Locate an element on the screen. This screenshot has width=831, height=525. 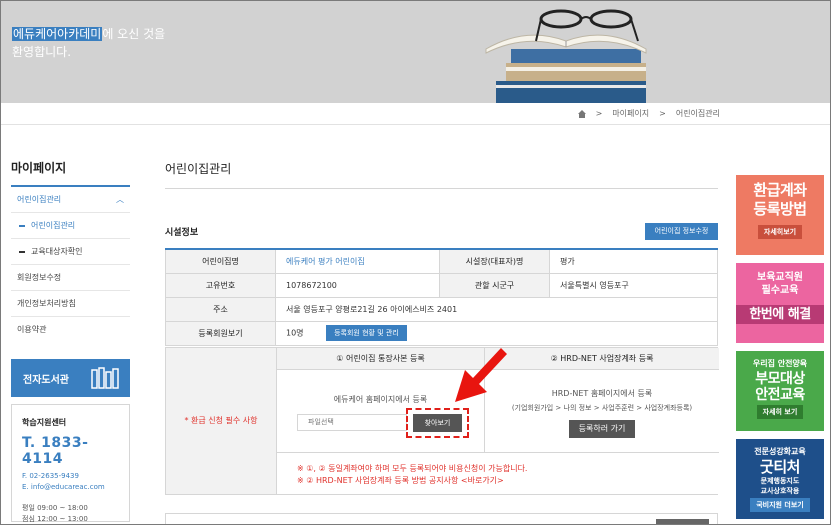
members-label: 등록회원보기 is located at coordinates (220, 333).